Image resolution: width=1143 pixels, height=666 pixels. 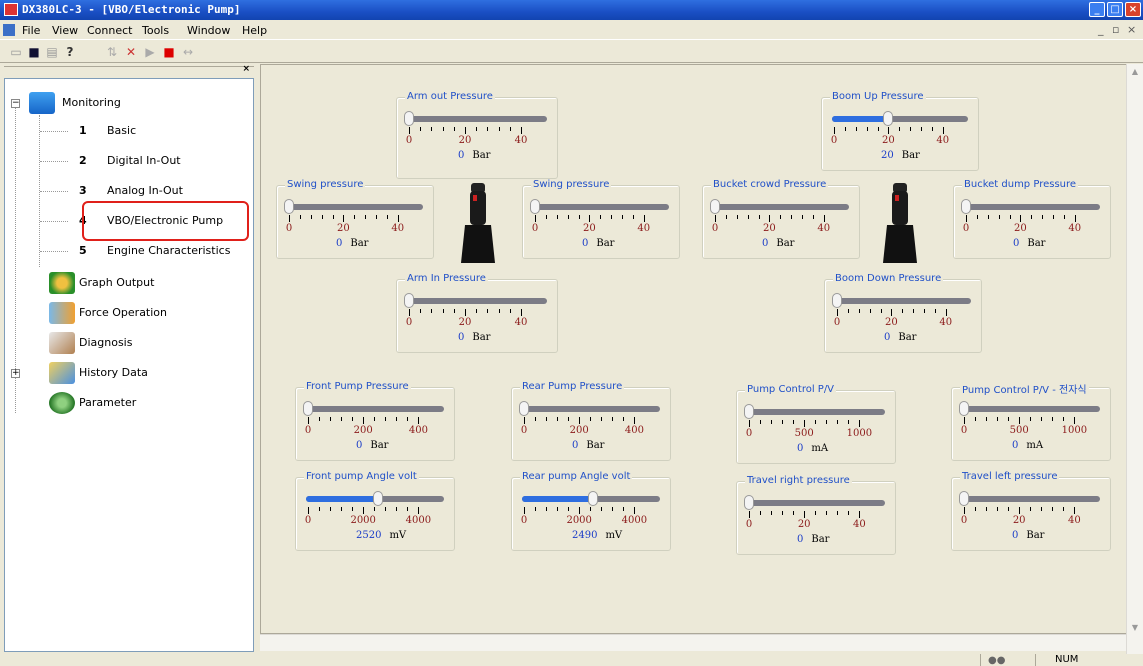 What do you see at coordinates (15, 373) in the screenshot?
I see `expand-icon: +` at bounding box center [15, 373].